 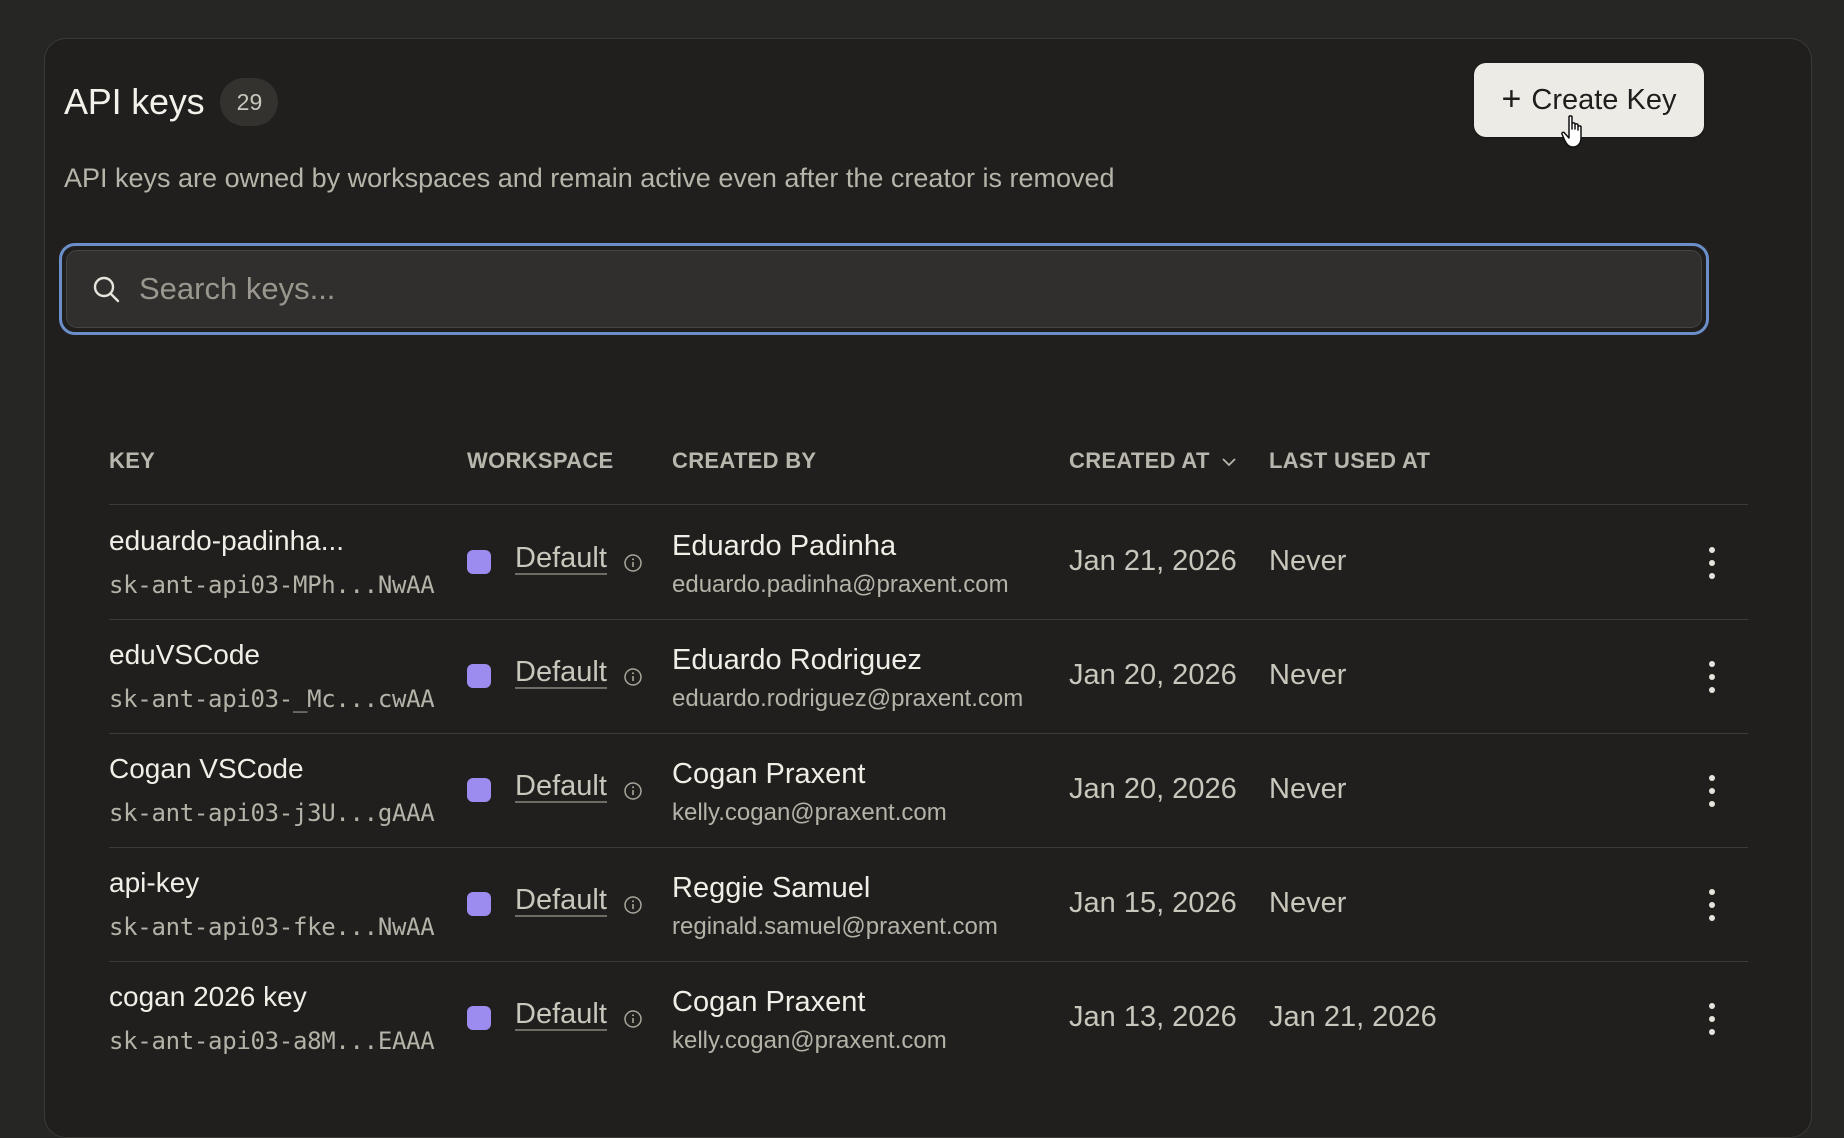 I want to click on key-id: sk-ant-api03-MPh...NwAA, so click(x=272, y=585).